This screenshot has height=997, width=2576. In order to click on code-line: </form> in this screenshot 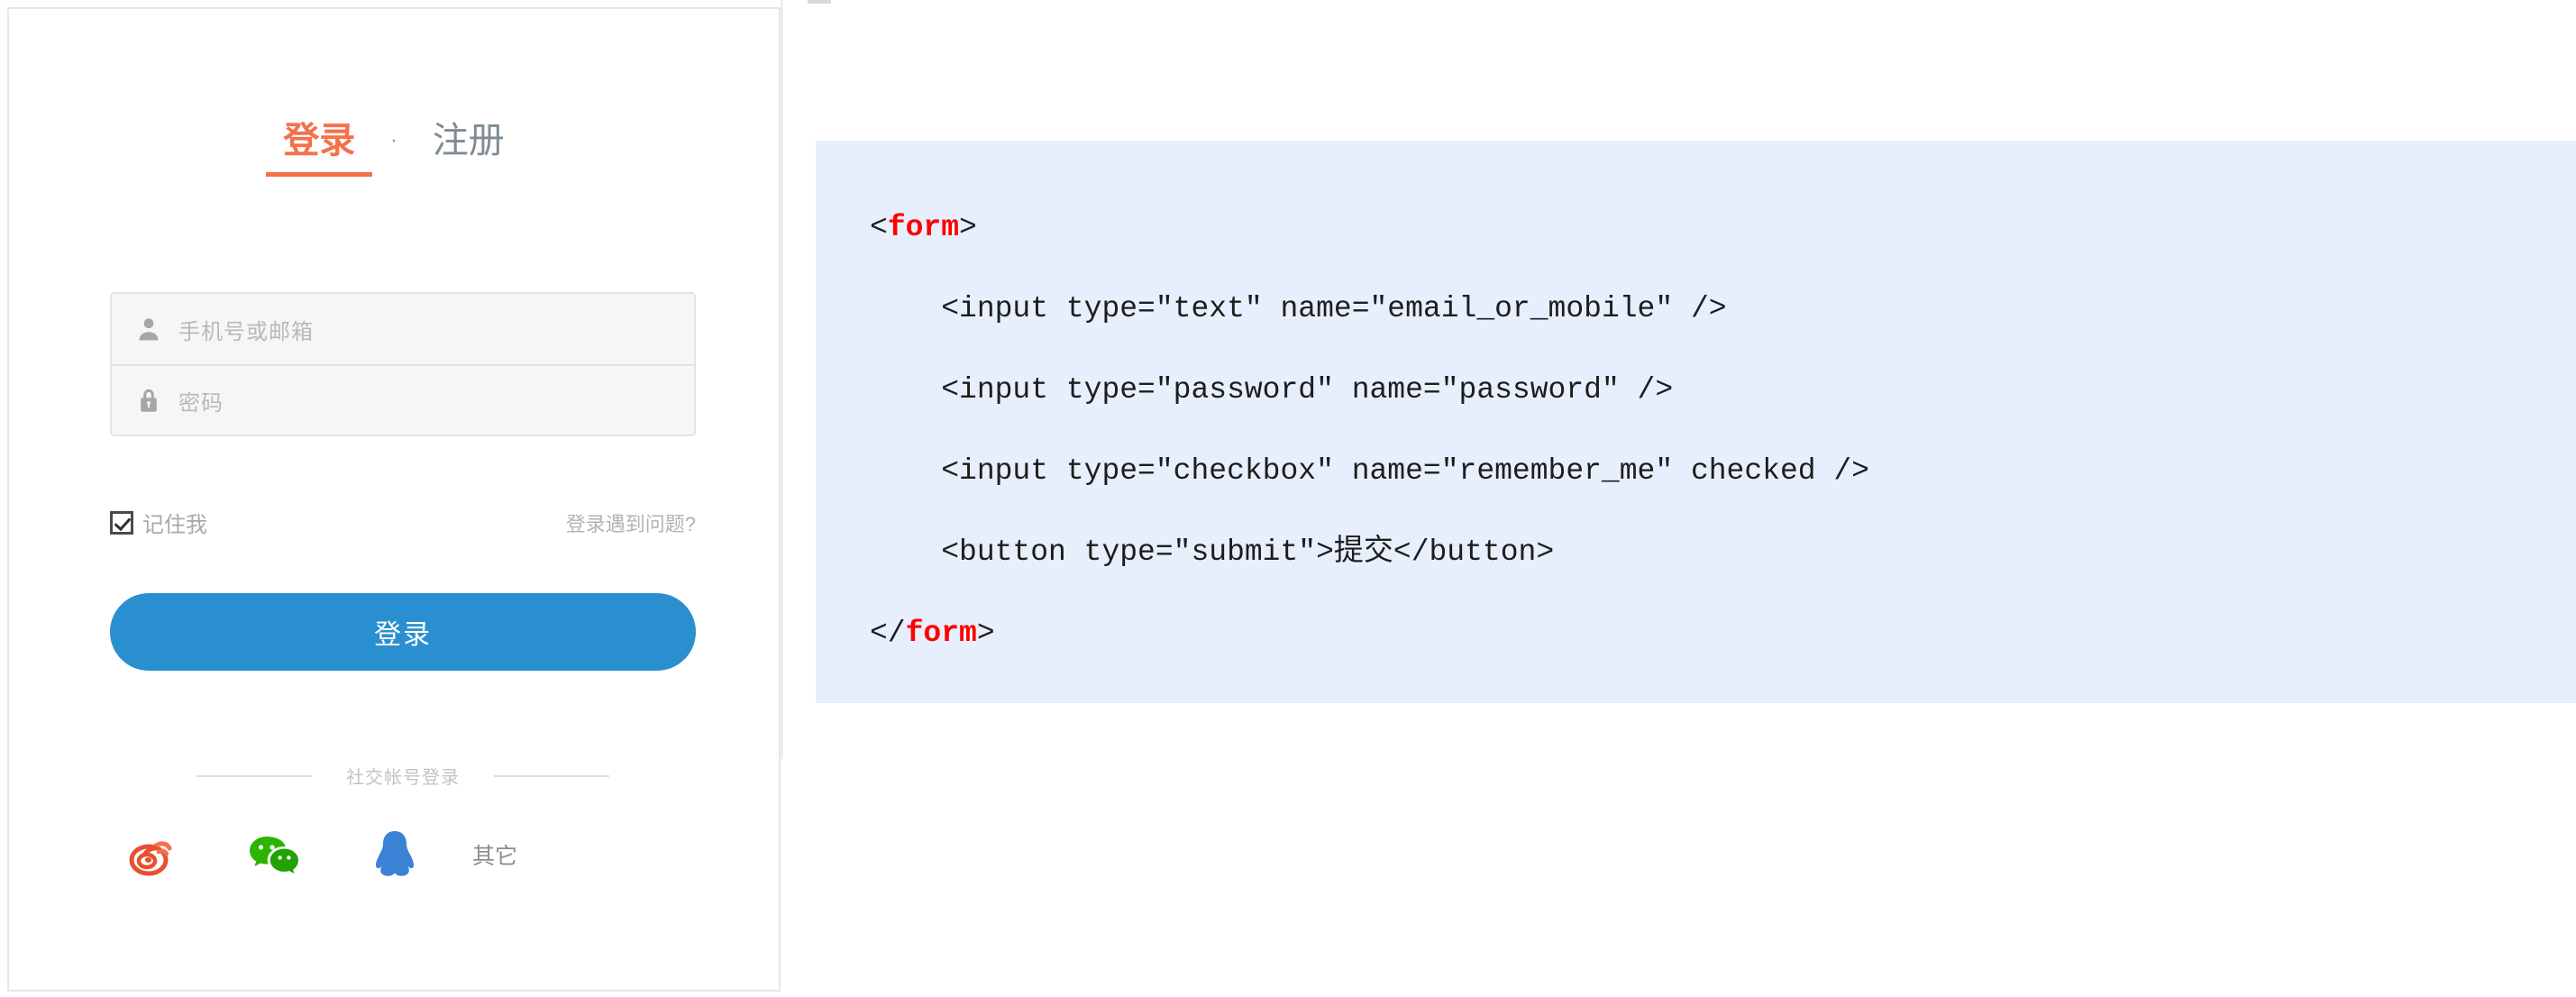, I will do `click(1723, 633)`.